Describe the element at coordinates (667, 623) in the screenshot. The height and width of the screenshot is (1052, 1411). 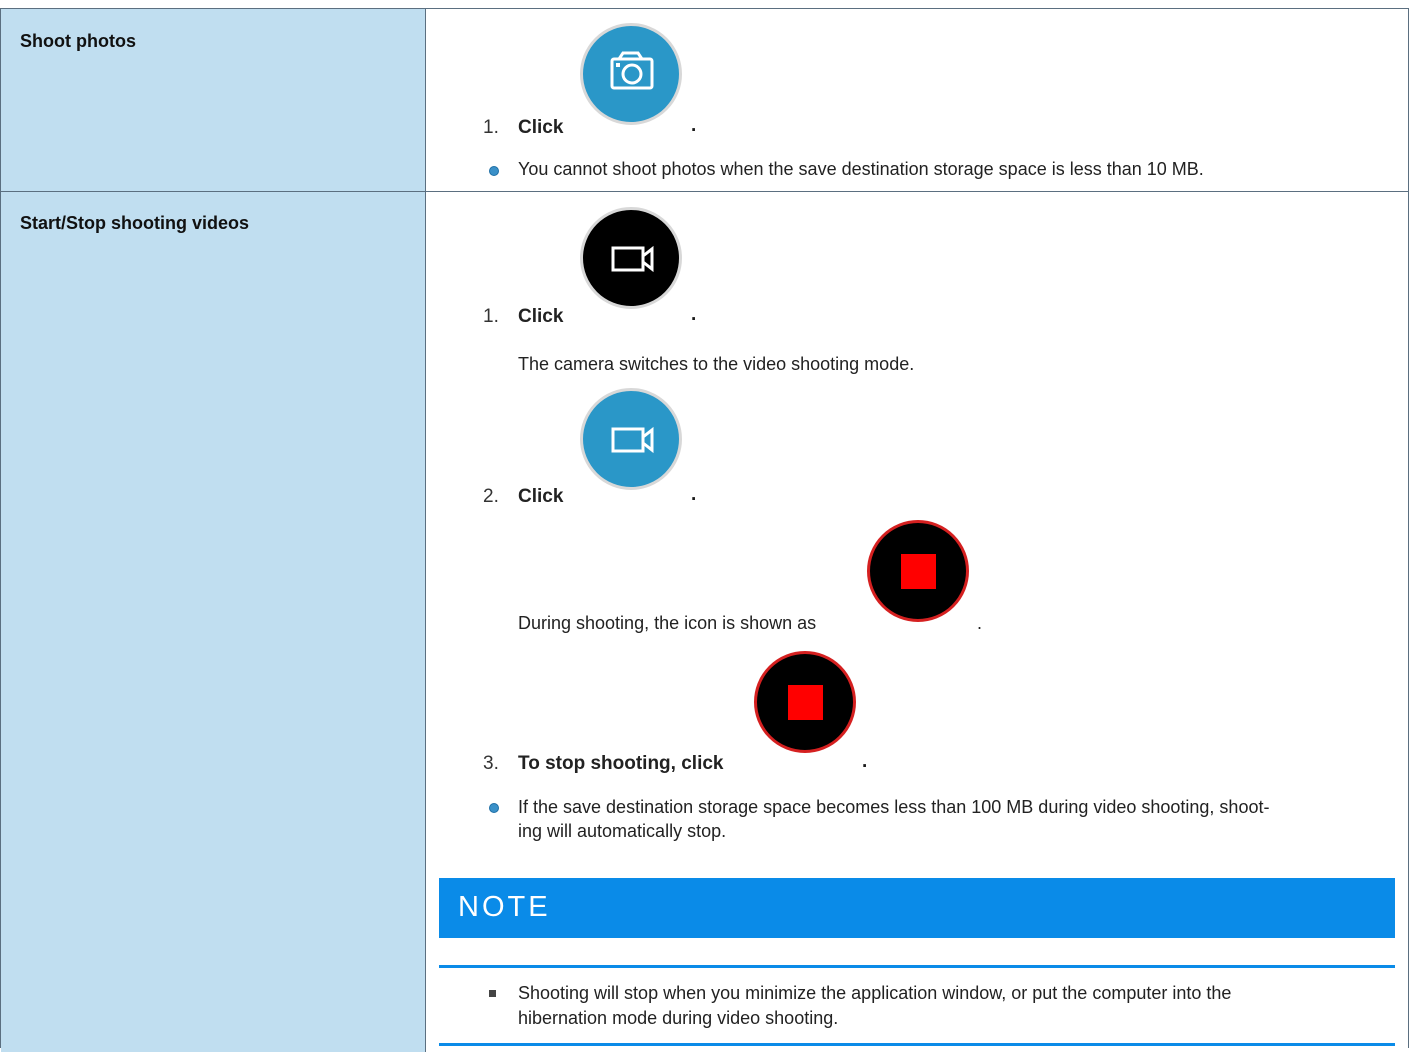
I see `step-description: During shooting, the icon is shown as` at that location.